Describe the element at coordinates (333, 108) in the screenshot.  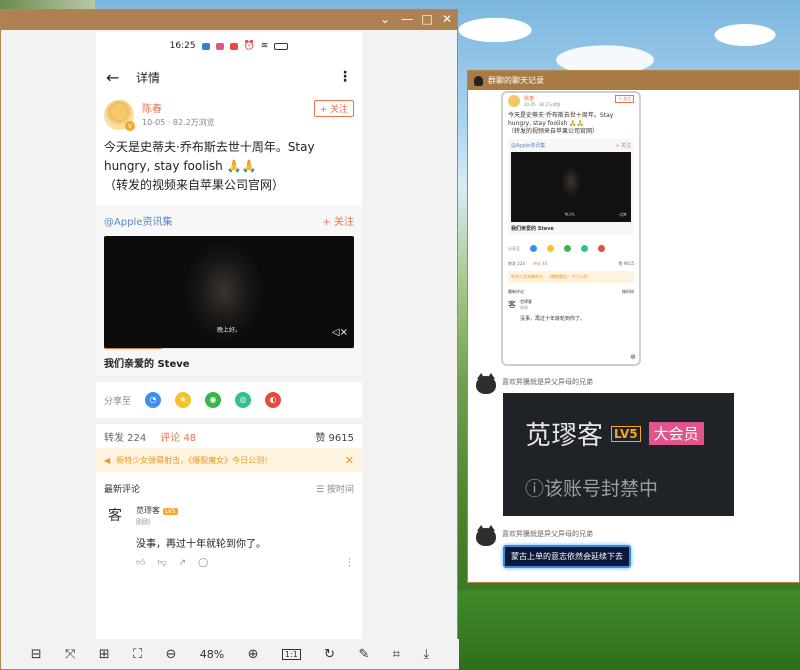
I see `follow-button: + 关注` at that location.